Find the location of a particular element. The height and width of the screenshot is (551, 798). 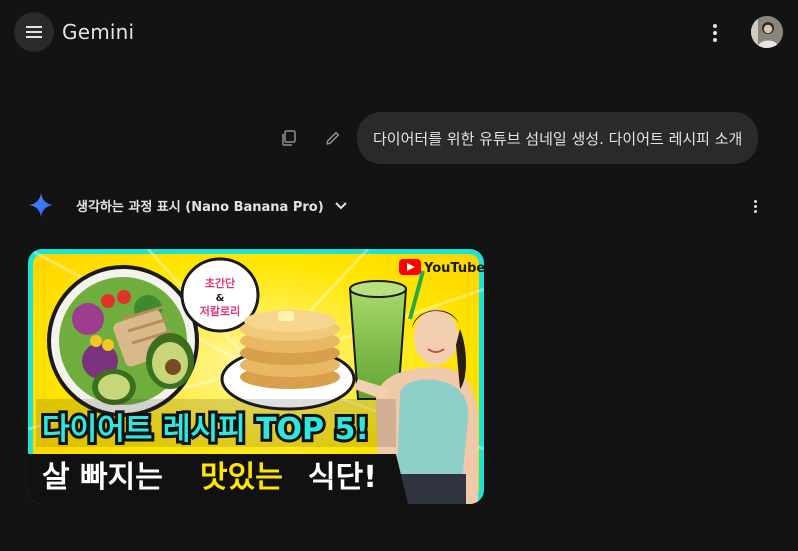

hamburger-menu-icon is located at coordinates (34, 32).